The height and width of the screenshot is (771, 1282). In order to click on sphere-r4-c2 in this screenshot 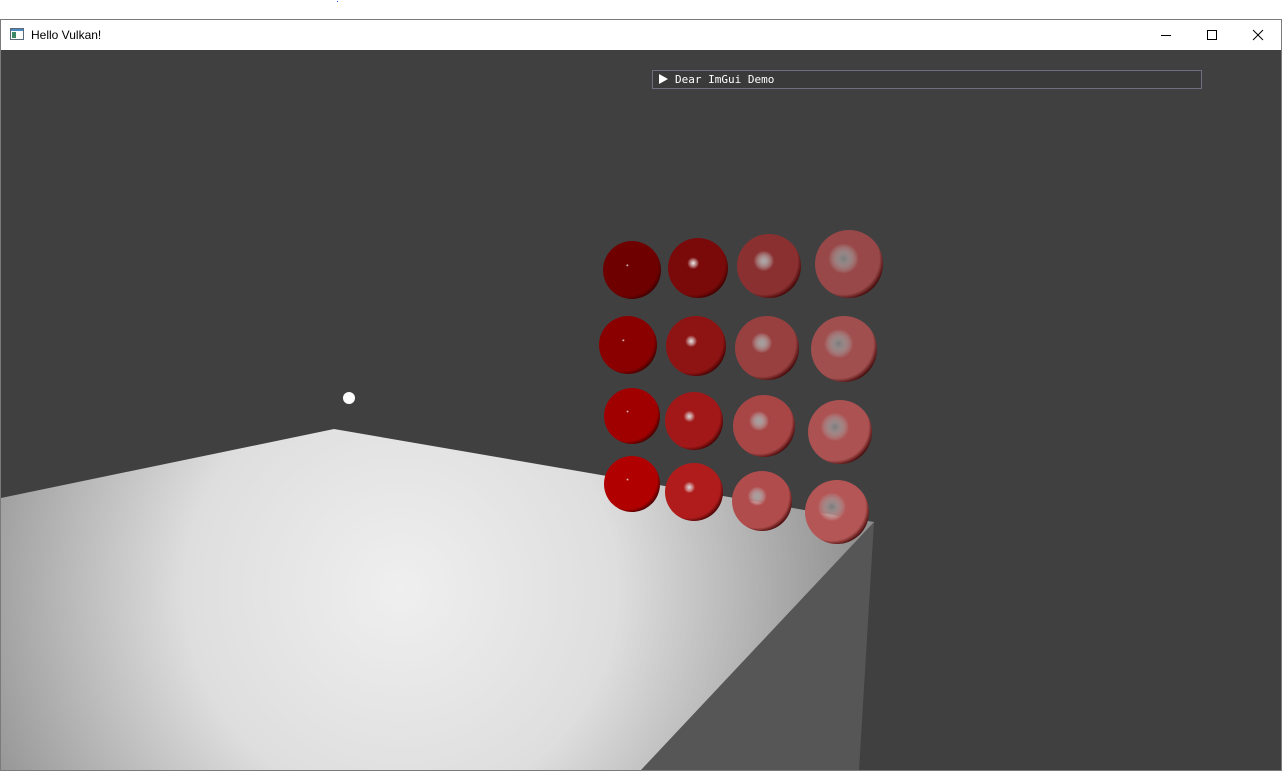, I will do `click(694, 492)`.